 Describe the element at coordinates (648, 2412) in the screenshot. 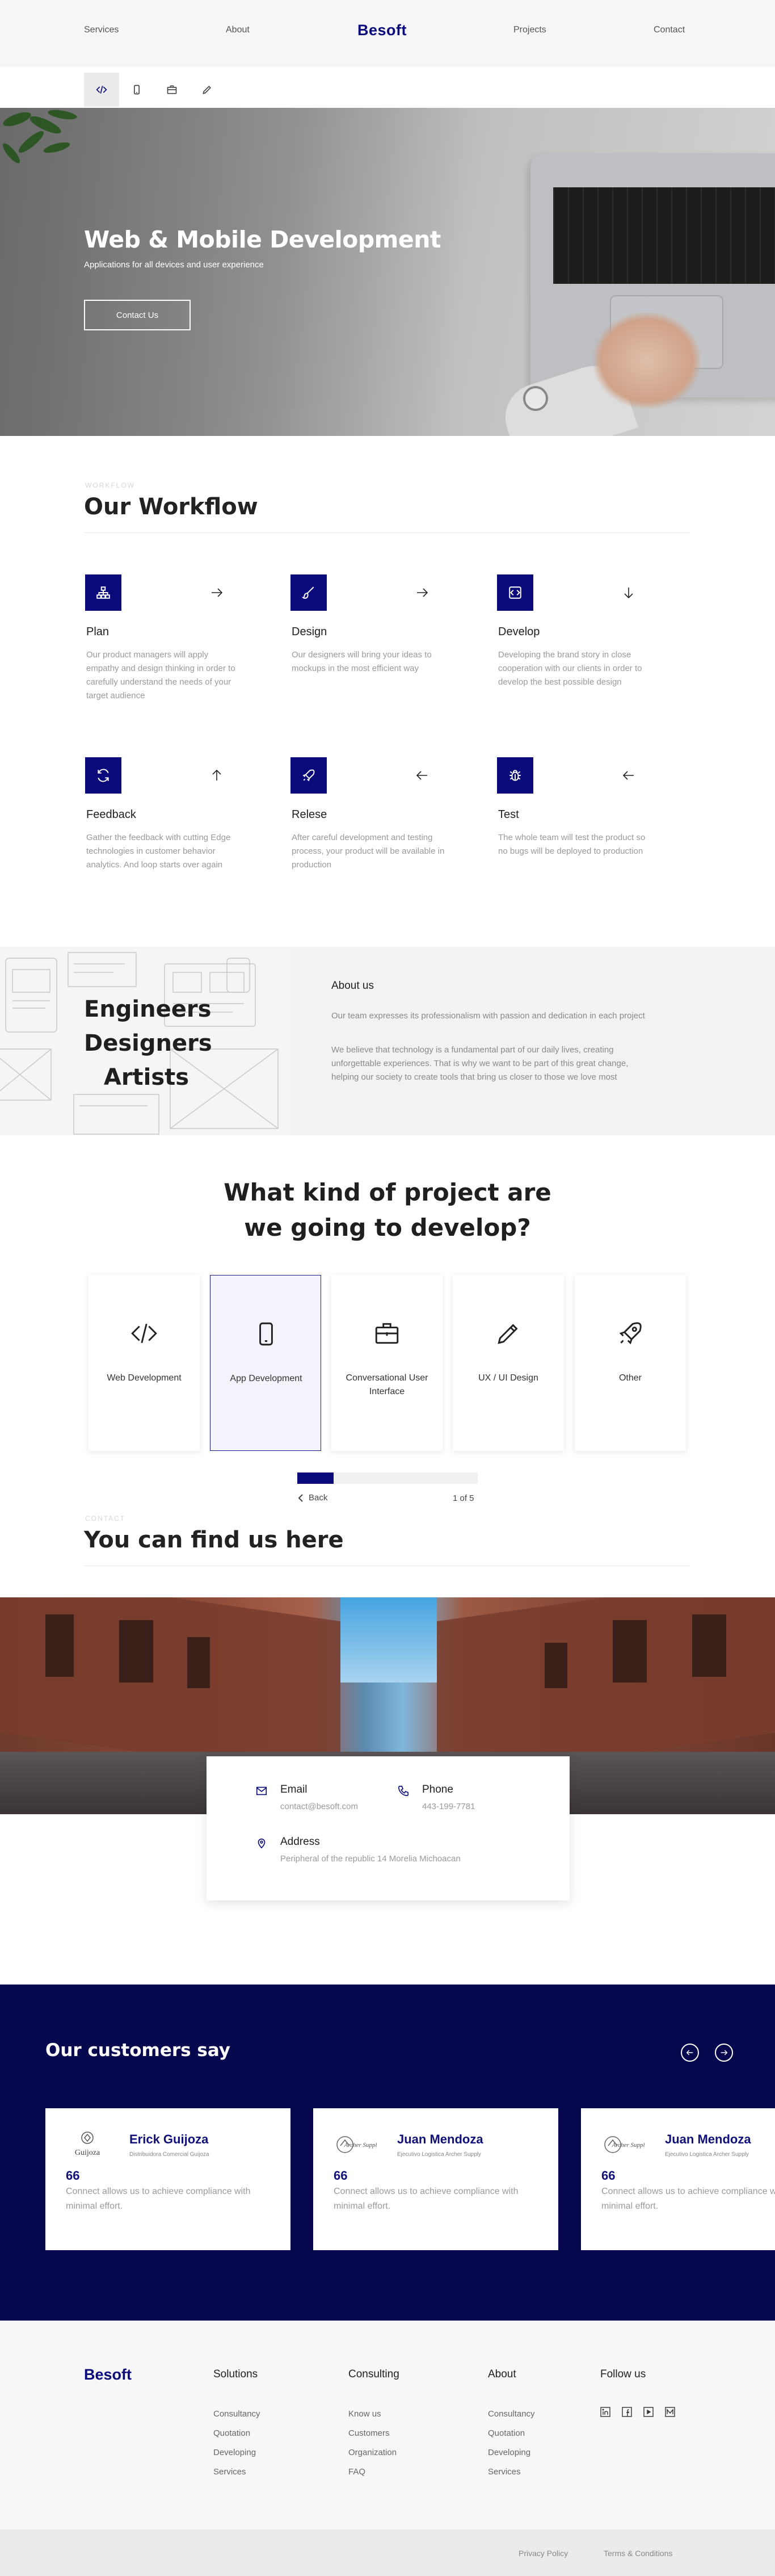

I see `youtube-icon` at that location.